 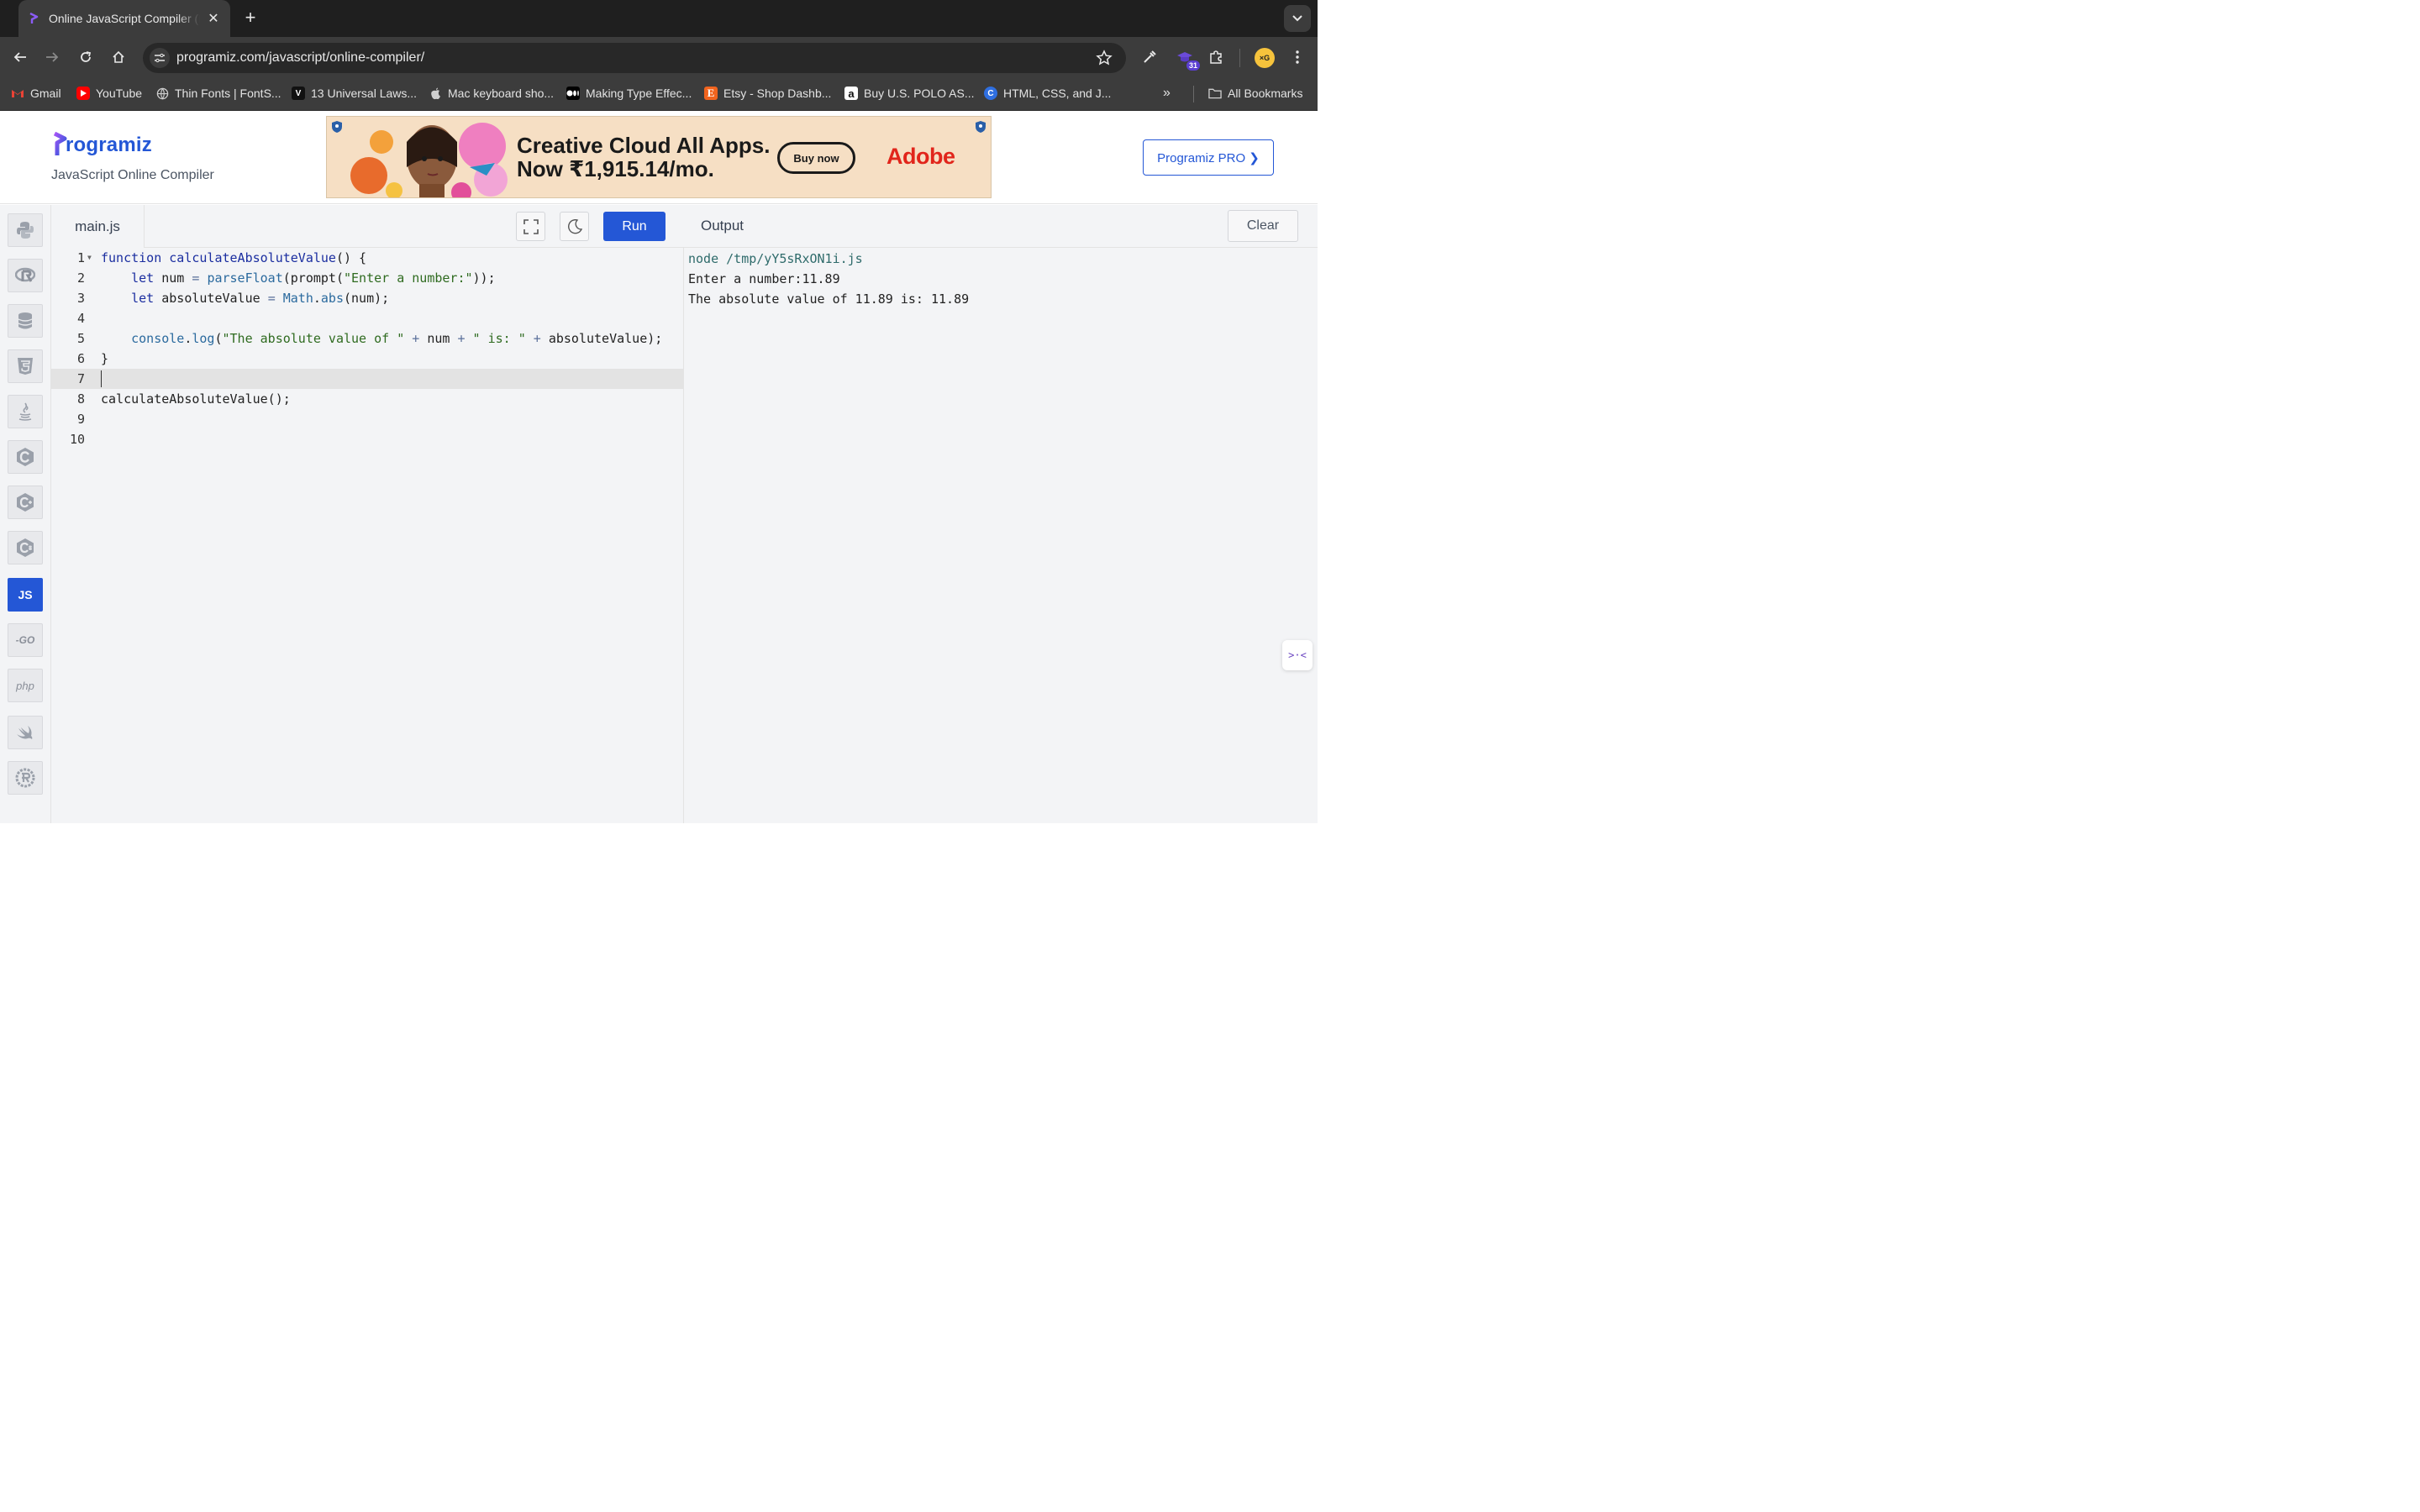 I want to click on swift-icon, so click(x=25, y=732).